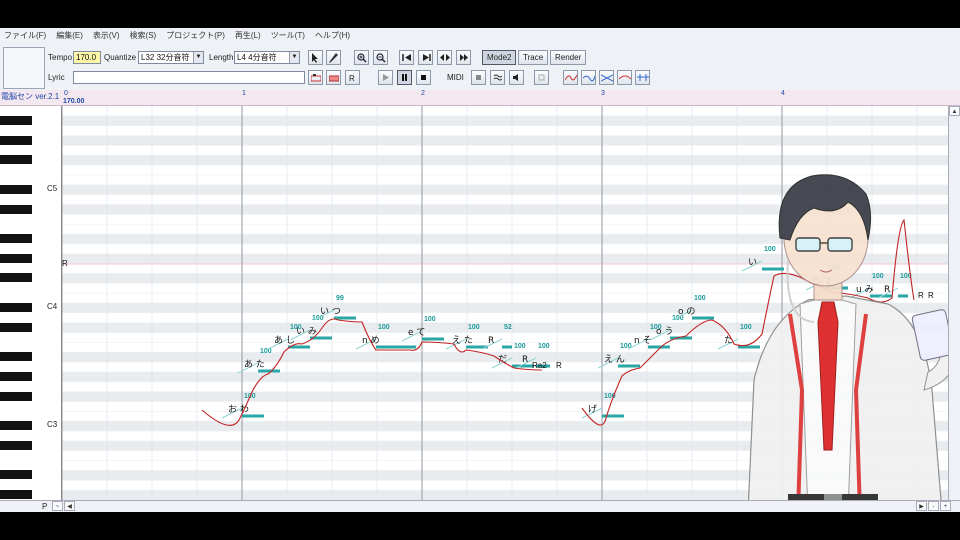 This screenshot has height=540, width=960. I want to click on mode2-button: Mode2, so click(499, 57).